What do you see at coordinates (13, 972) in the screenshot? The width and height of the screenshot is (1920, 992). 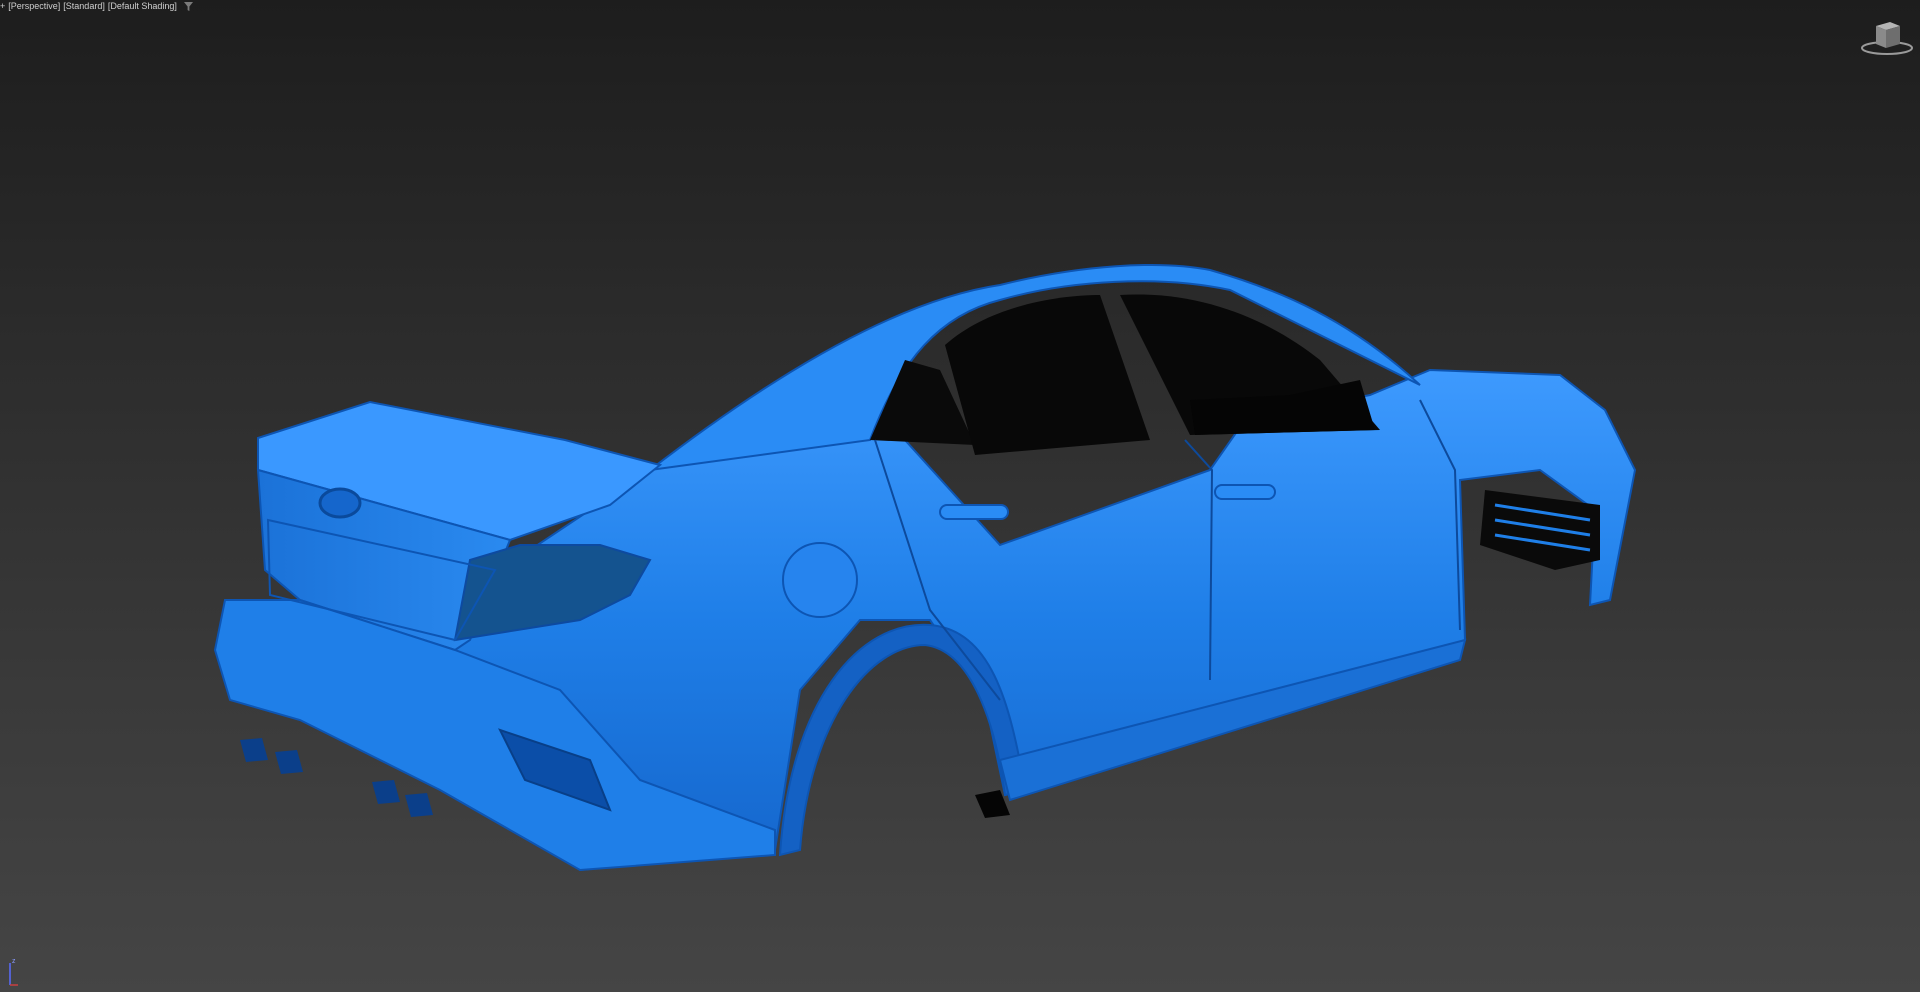 I see `axis-tripod-icon: z` at bounding box center [13, 972].